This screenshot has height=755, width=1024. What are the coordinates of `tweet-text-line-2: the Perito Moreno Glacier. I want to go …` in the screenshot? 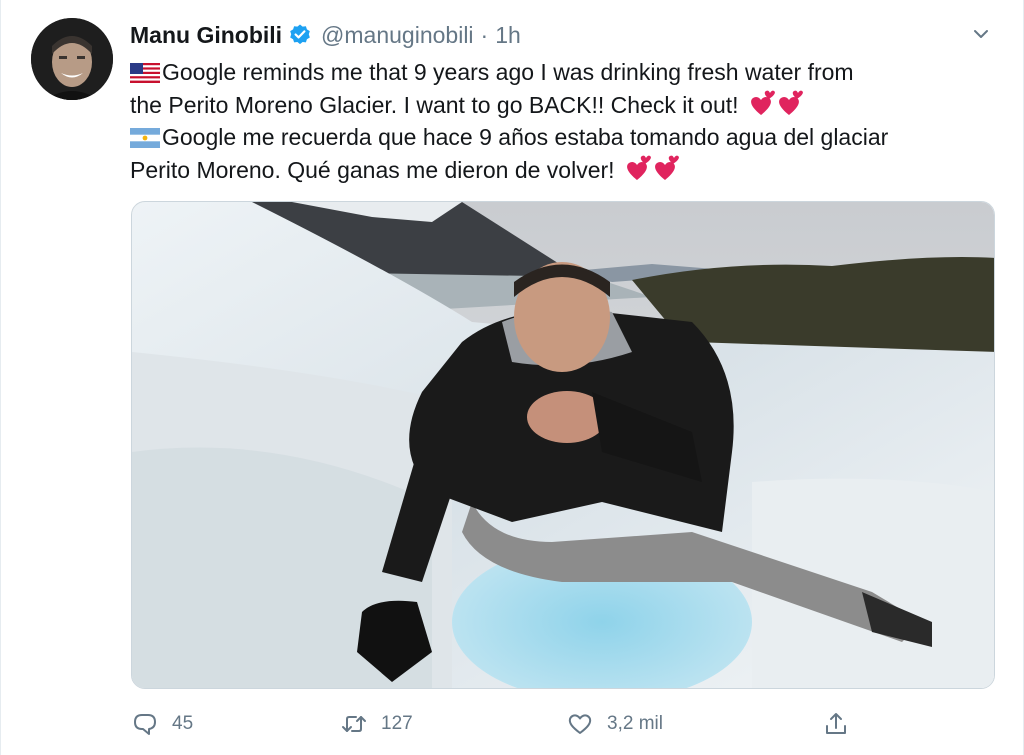 It's located at (434, 104).